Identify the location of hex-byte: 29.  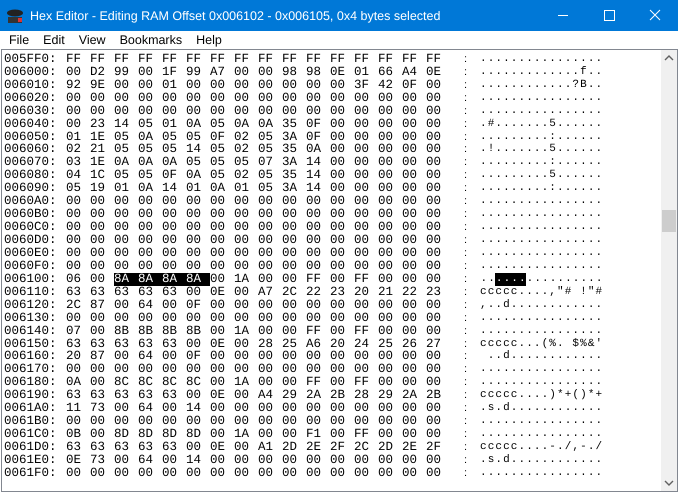
(294, 395).